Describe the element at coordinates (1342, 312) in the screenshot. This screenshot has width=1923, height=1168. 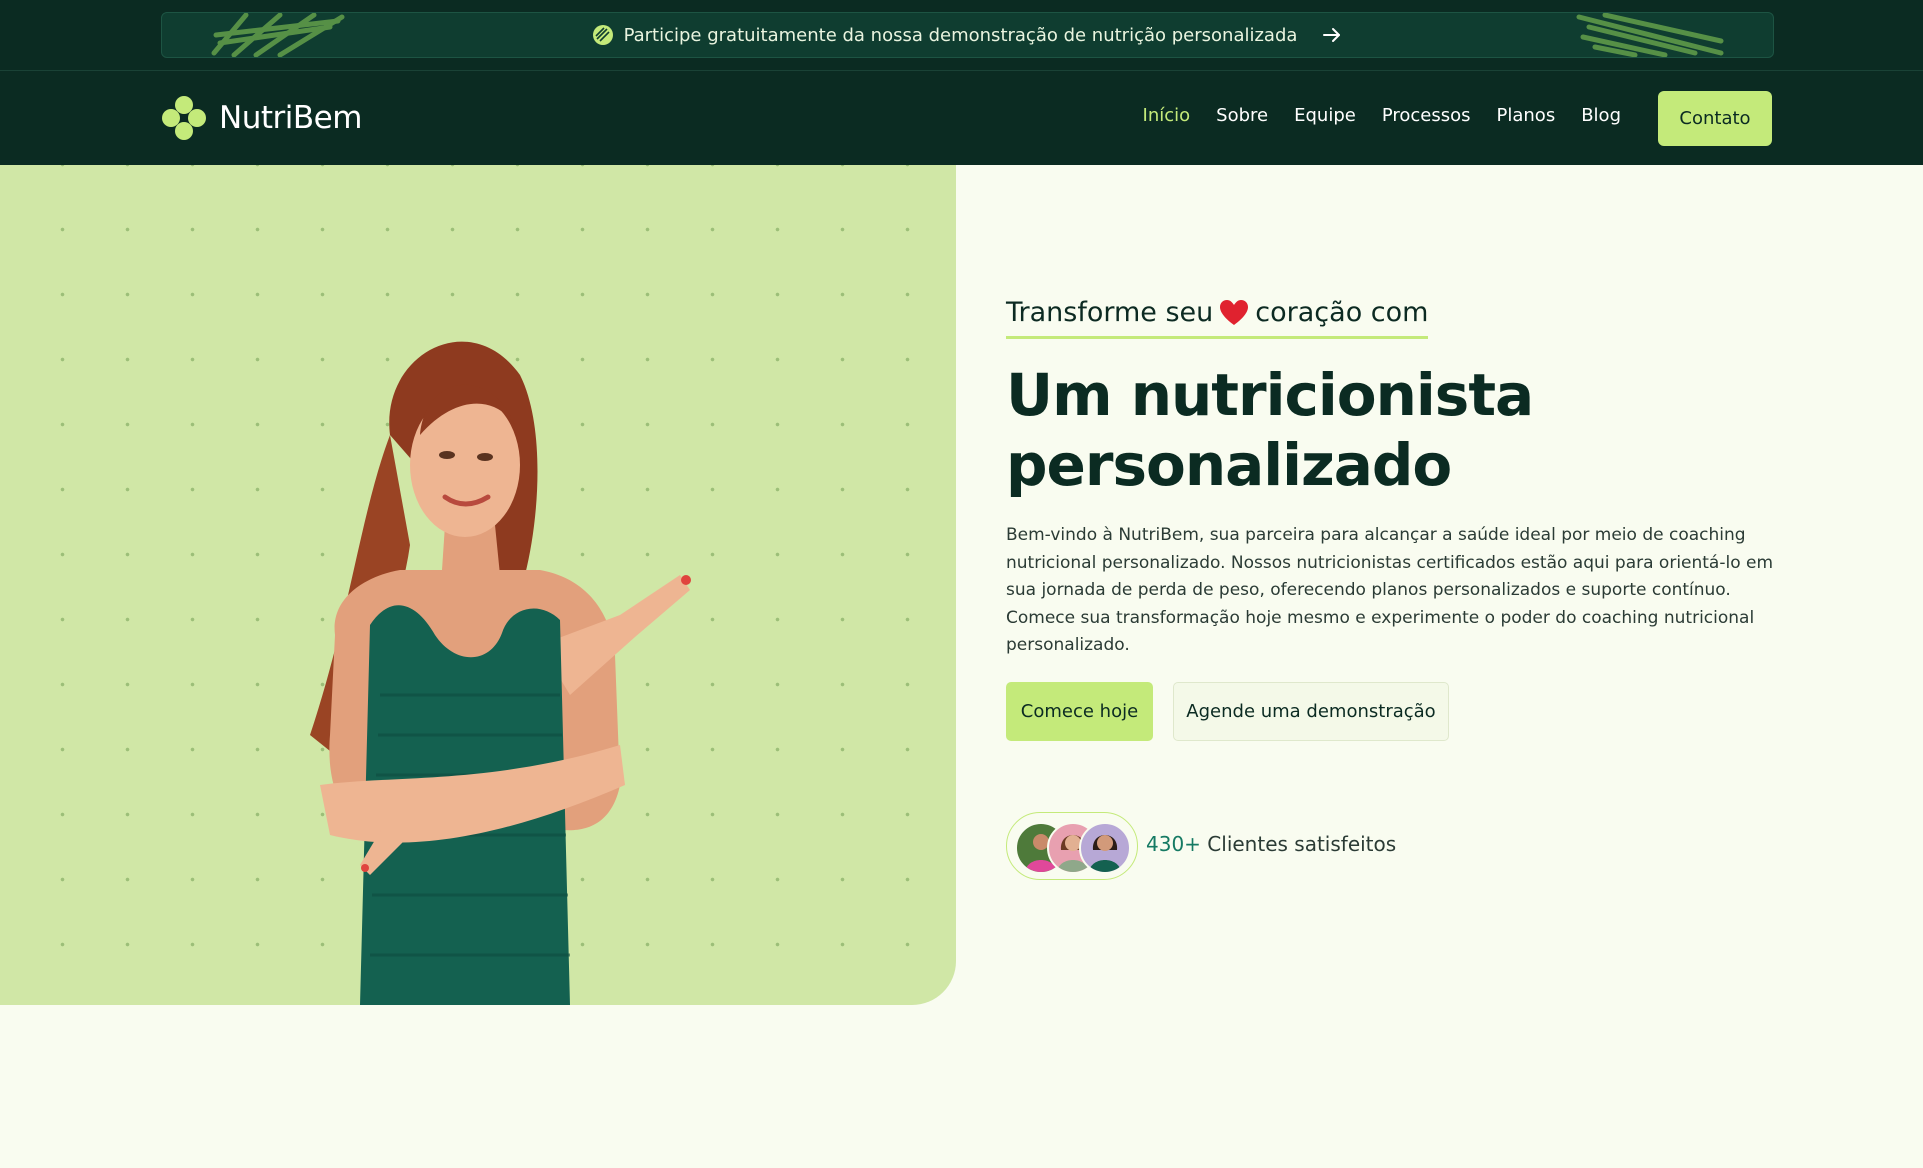
I see `tagline-text-after: coração com` at that location.